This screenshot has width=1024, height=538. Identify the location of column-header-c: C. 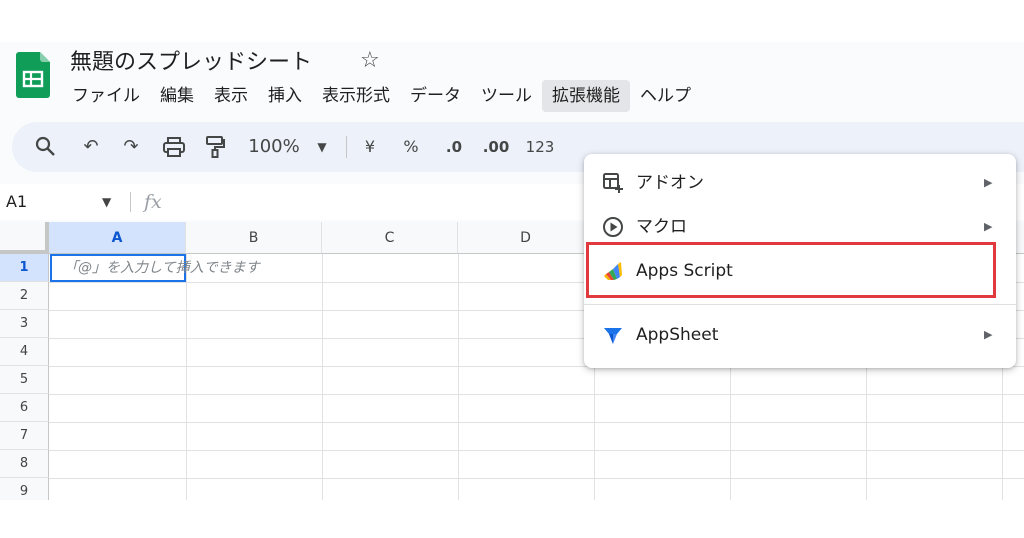
(390, 238).